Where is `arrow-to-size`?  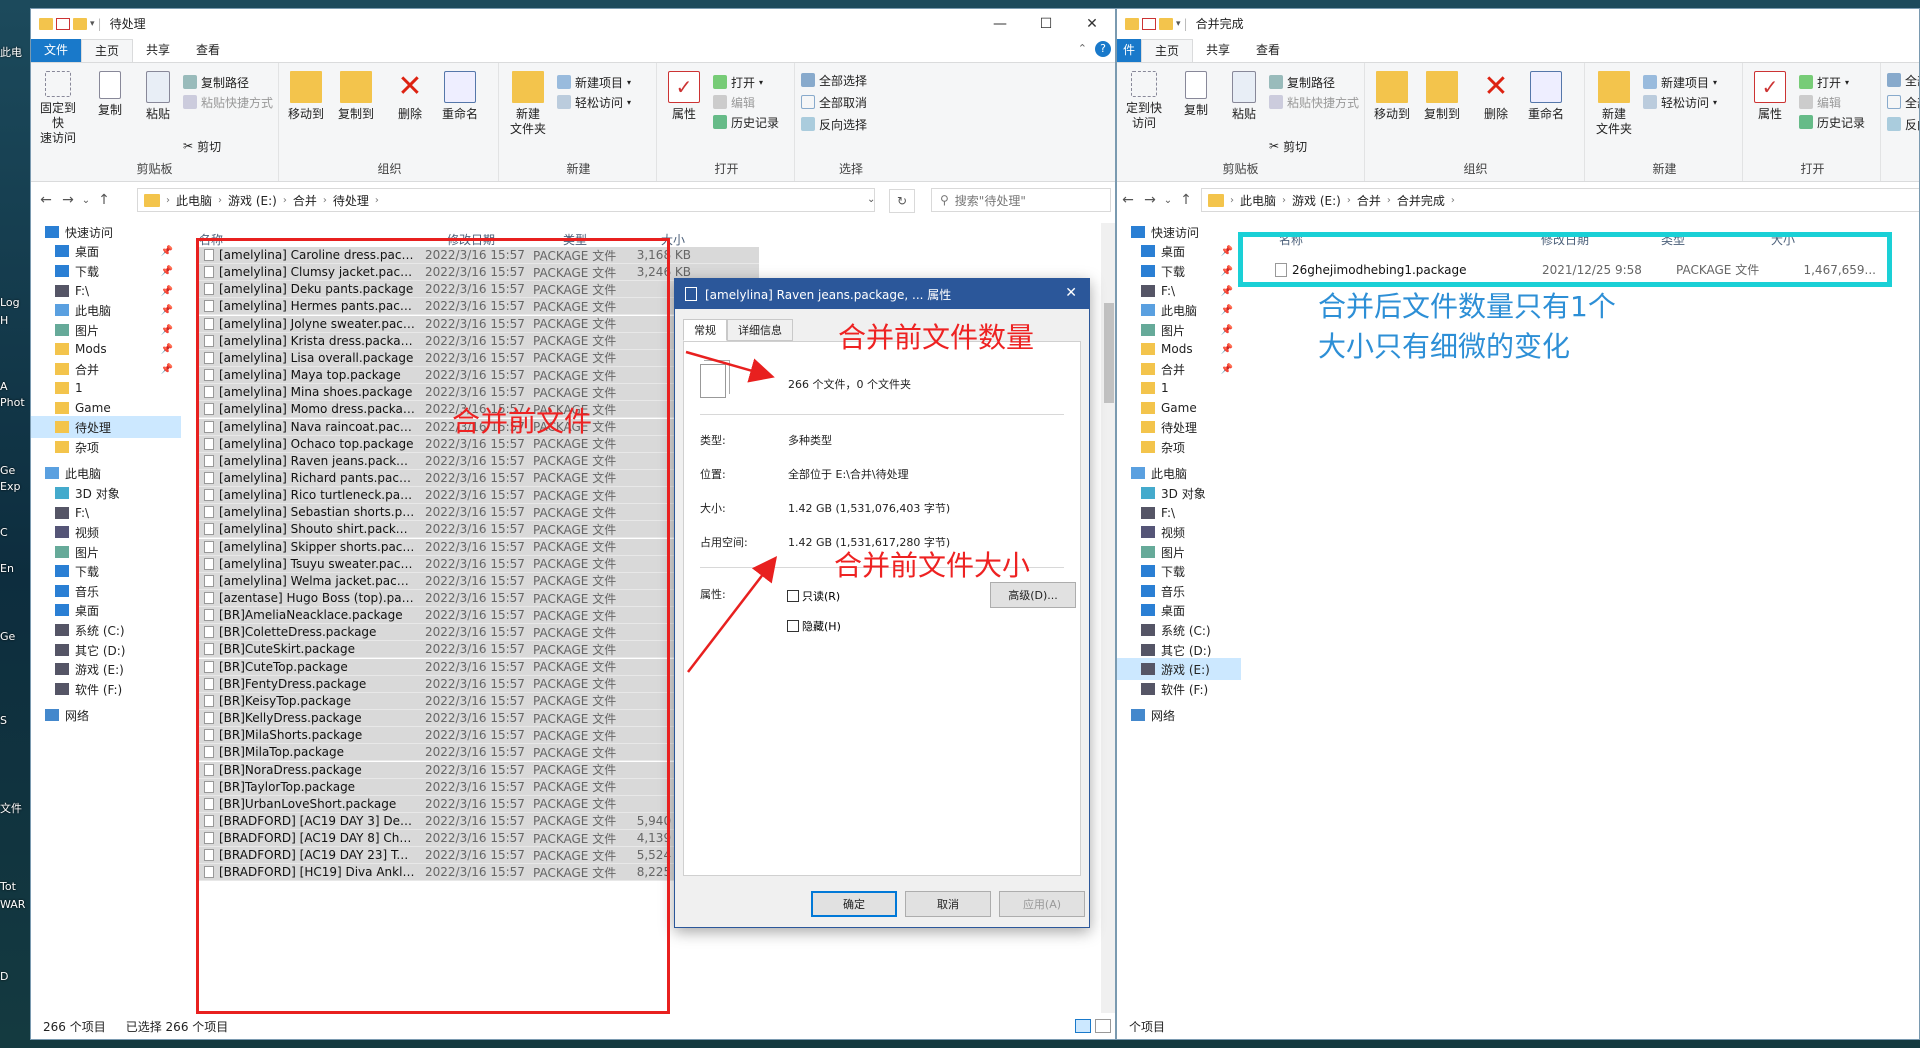
arrow-to-size is located at coordinates (732, 614).